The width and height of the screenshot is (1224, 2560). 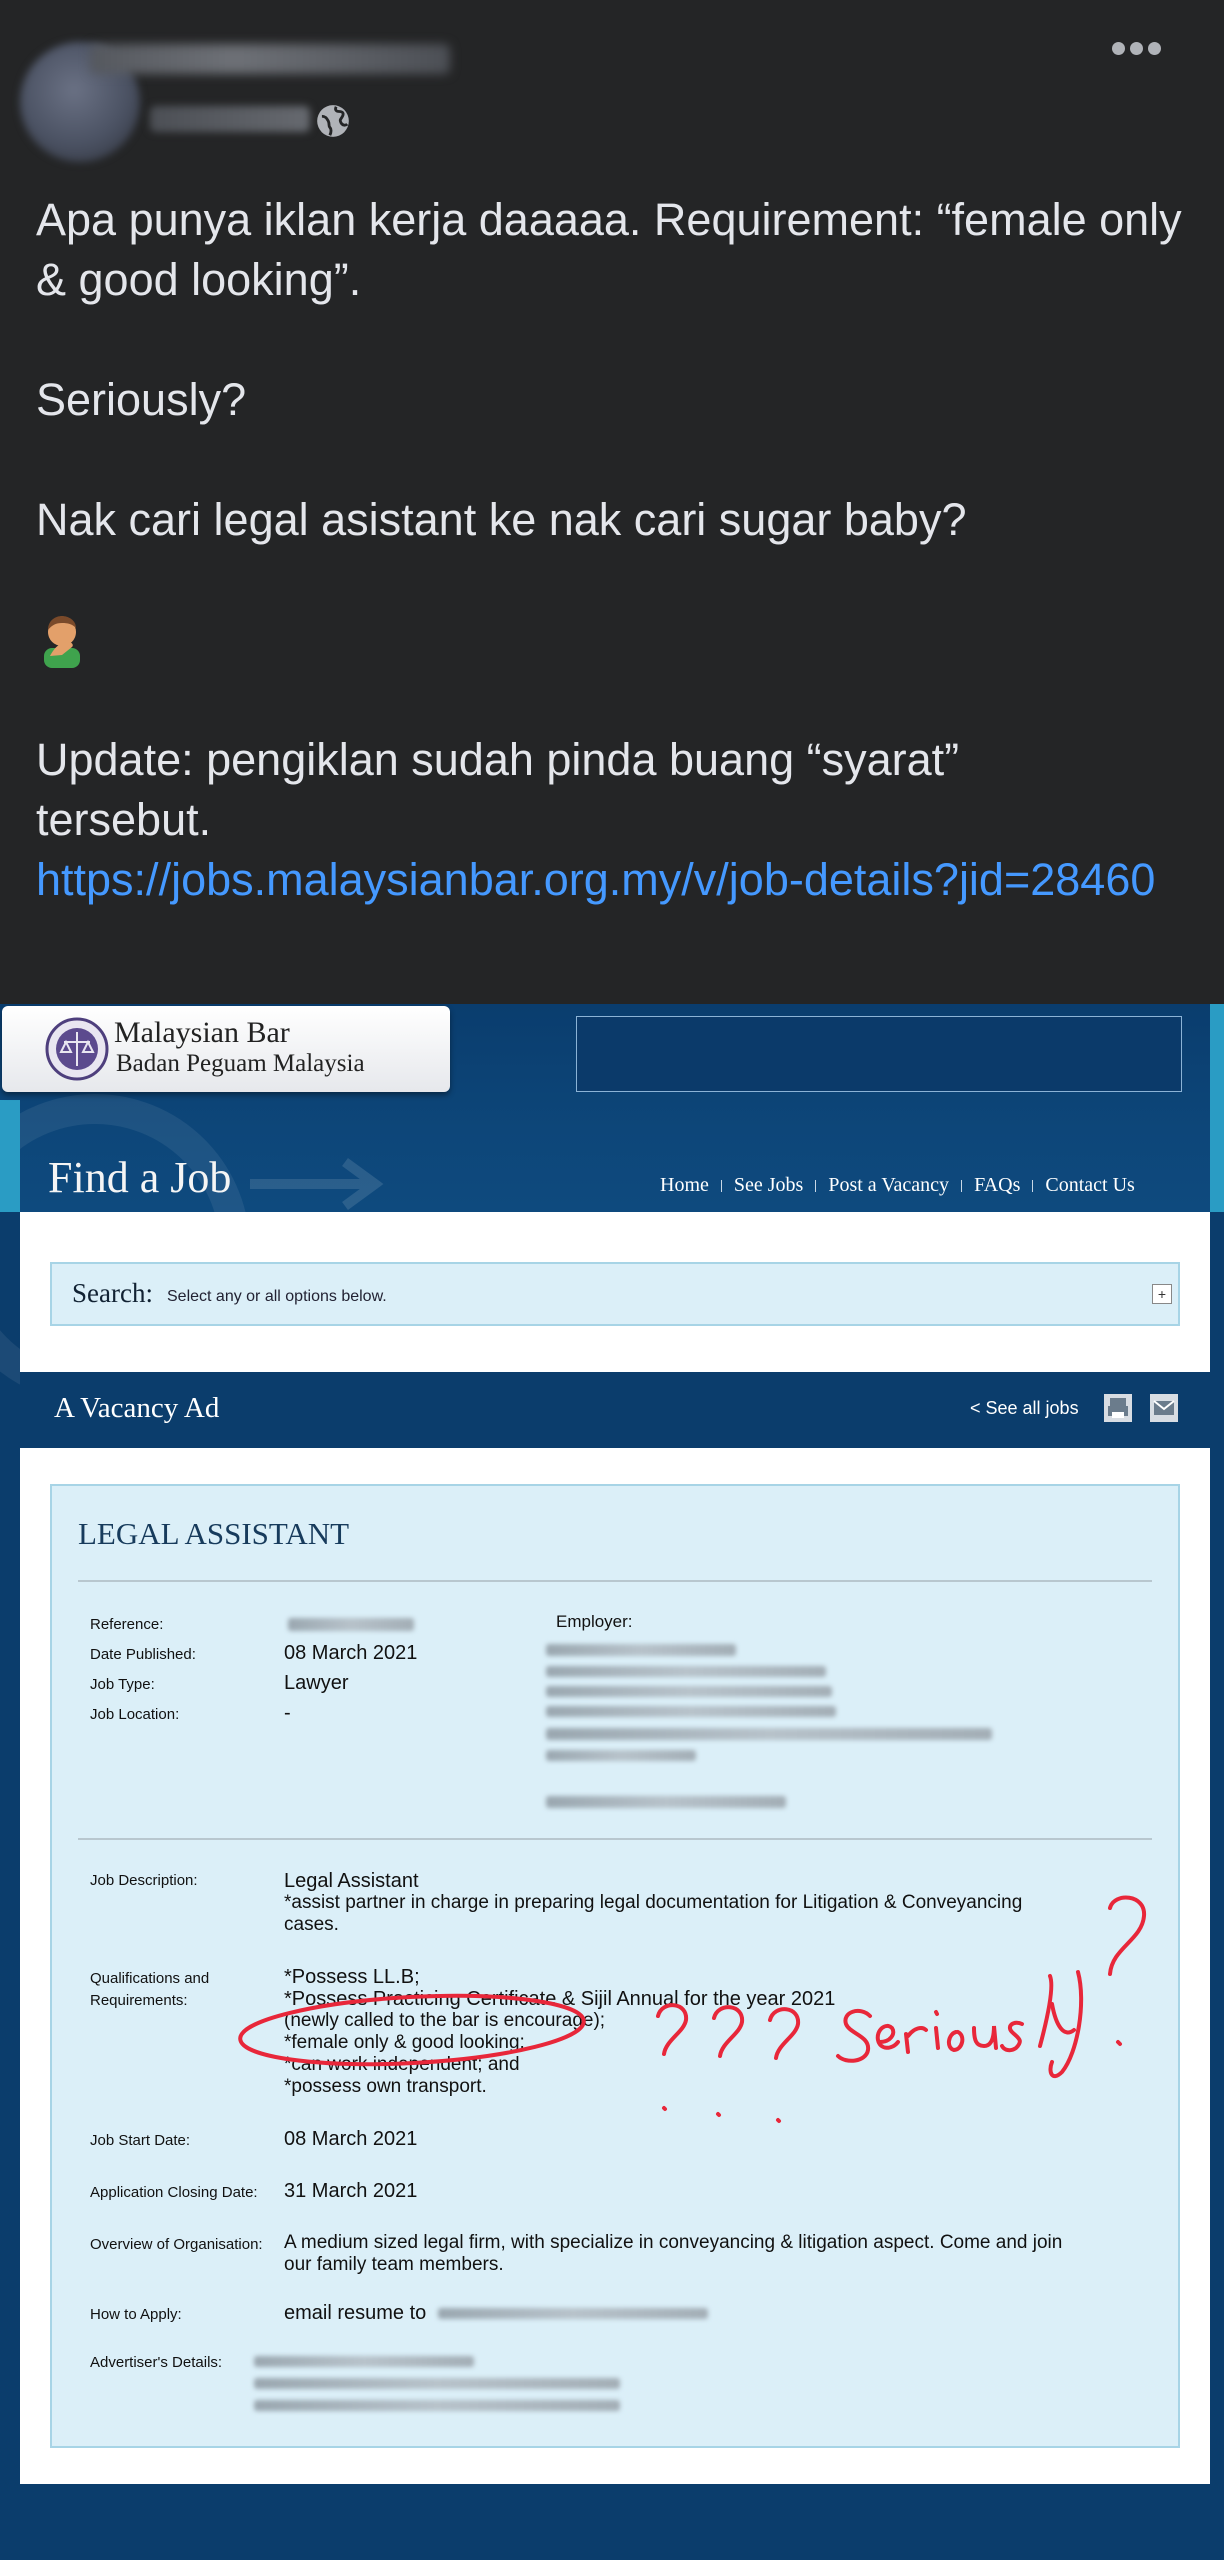 I want to click on timestamp-redacted, so click(x=230, y=119).